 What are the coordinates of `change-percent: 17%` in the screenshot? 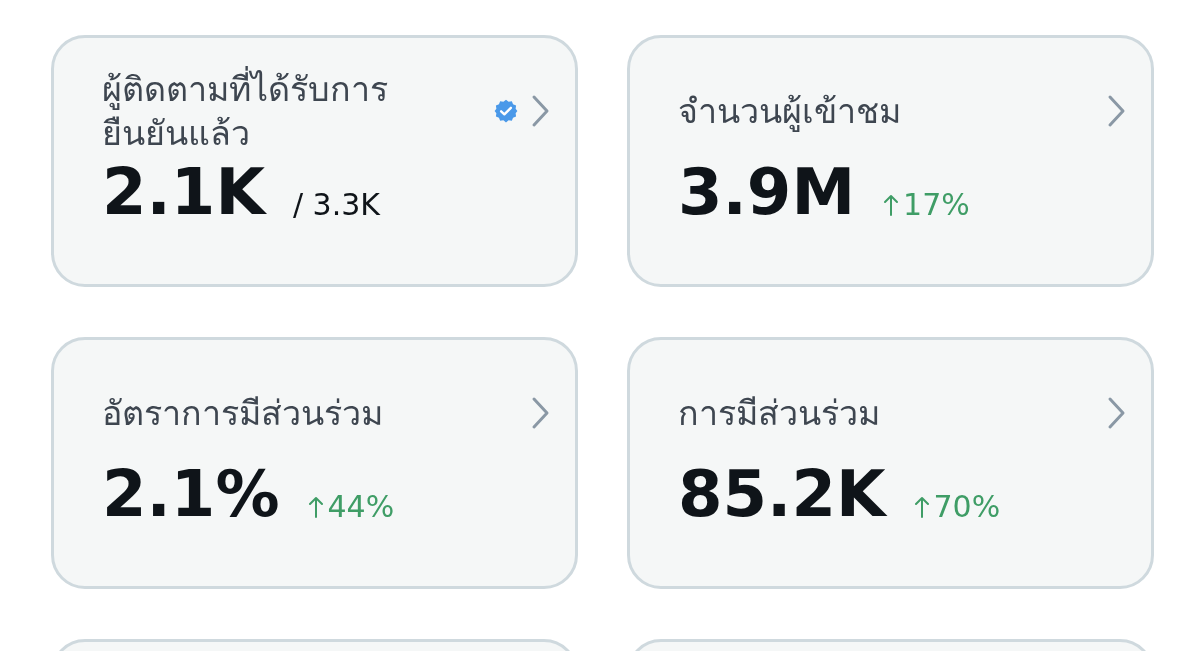 It's located at (936, 205).